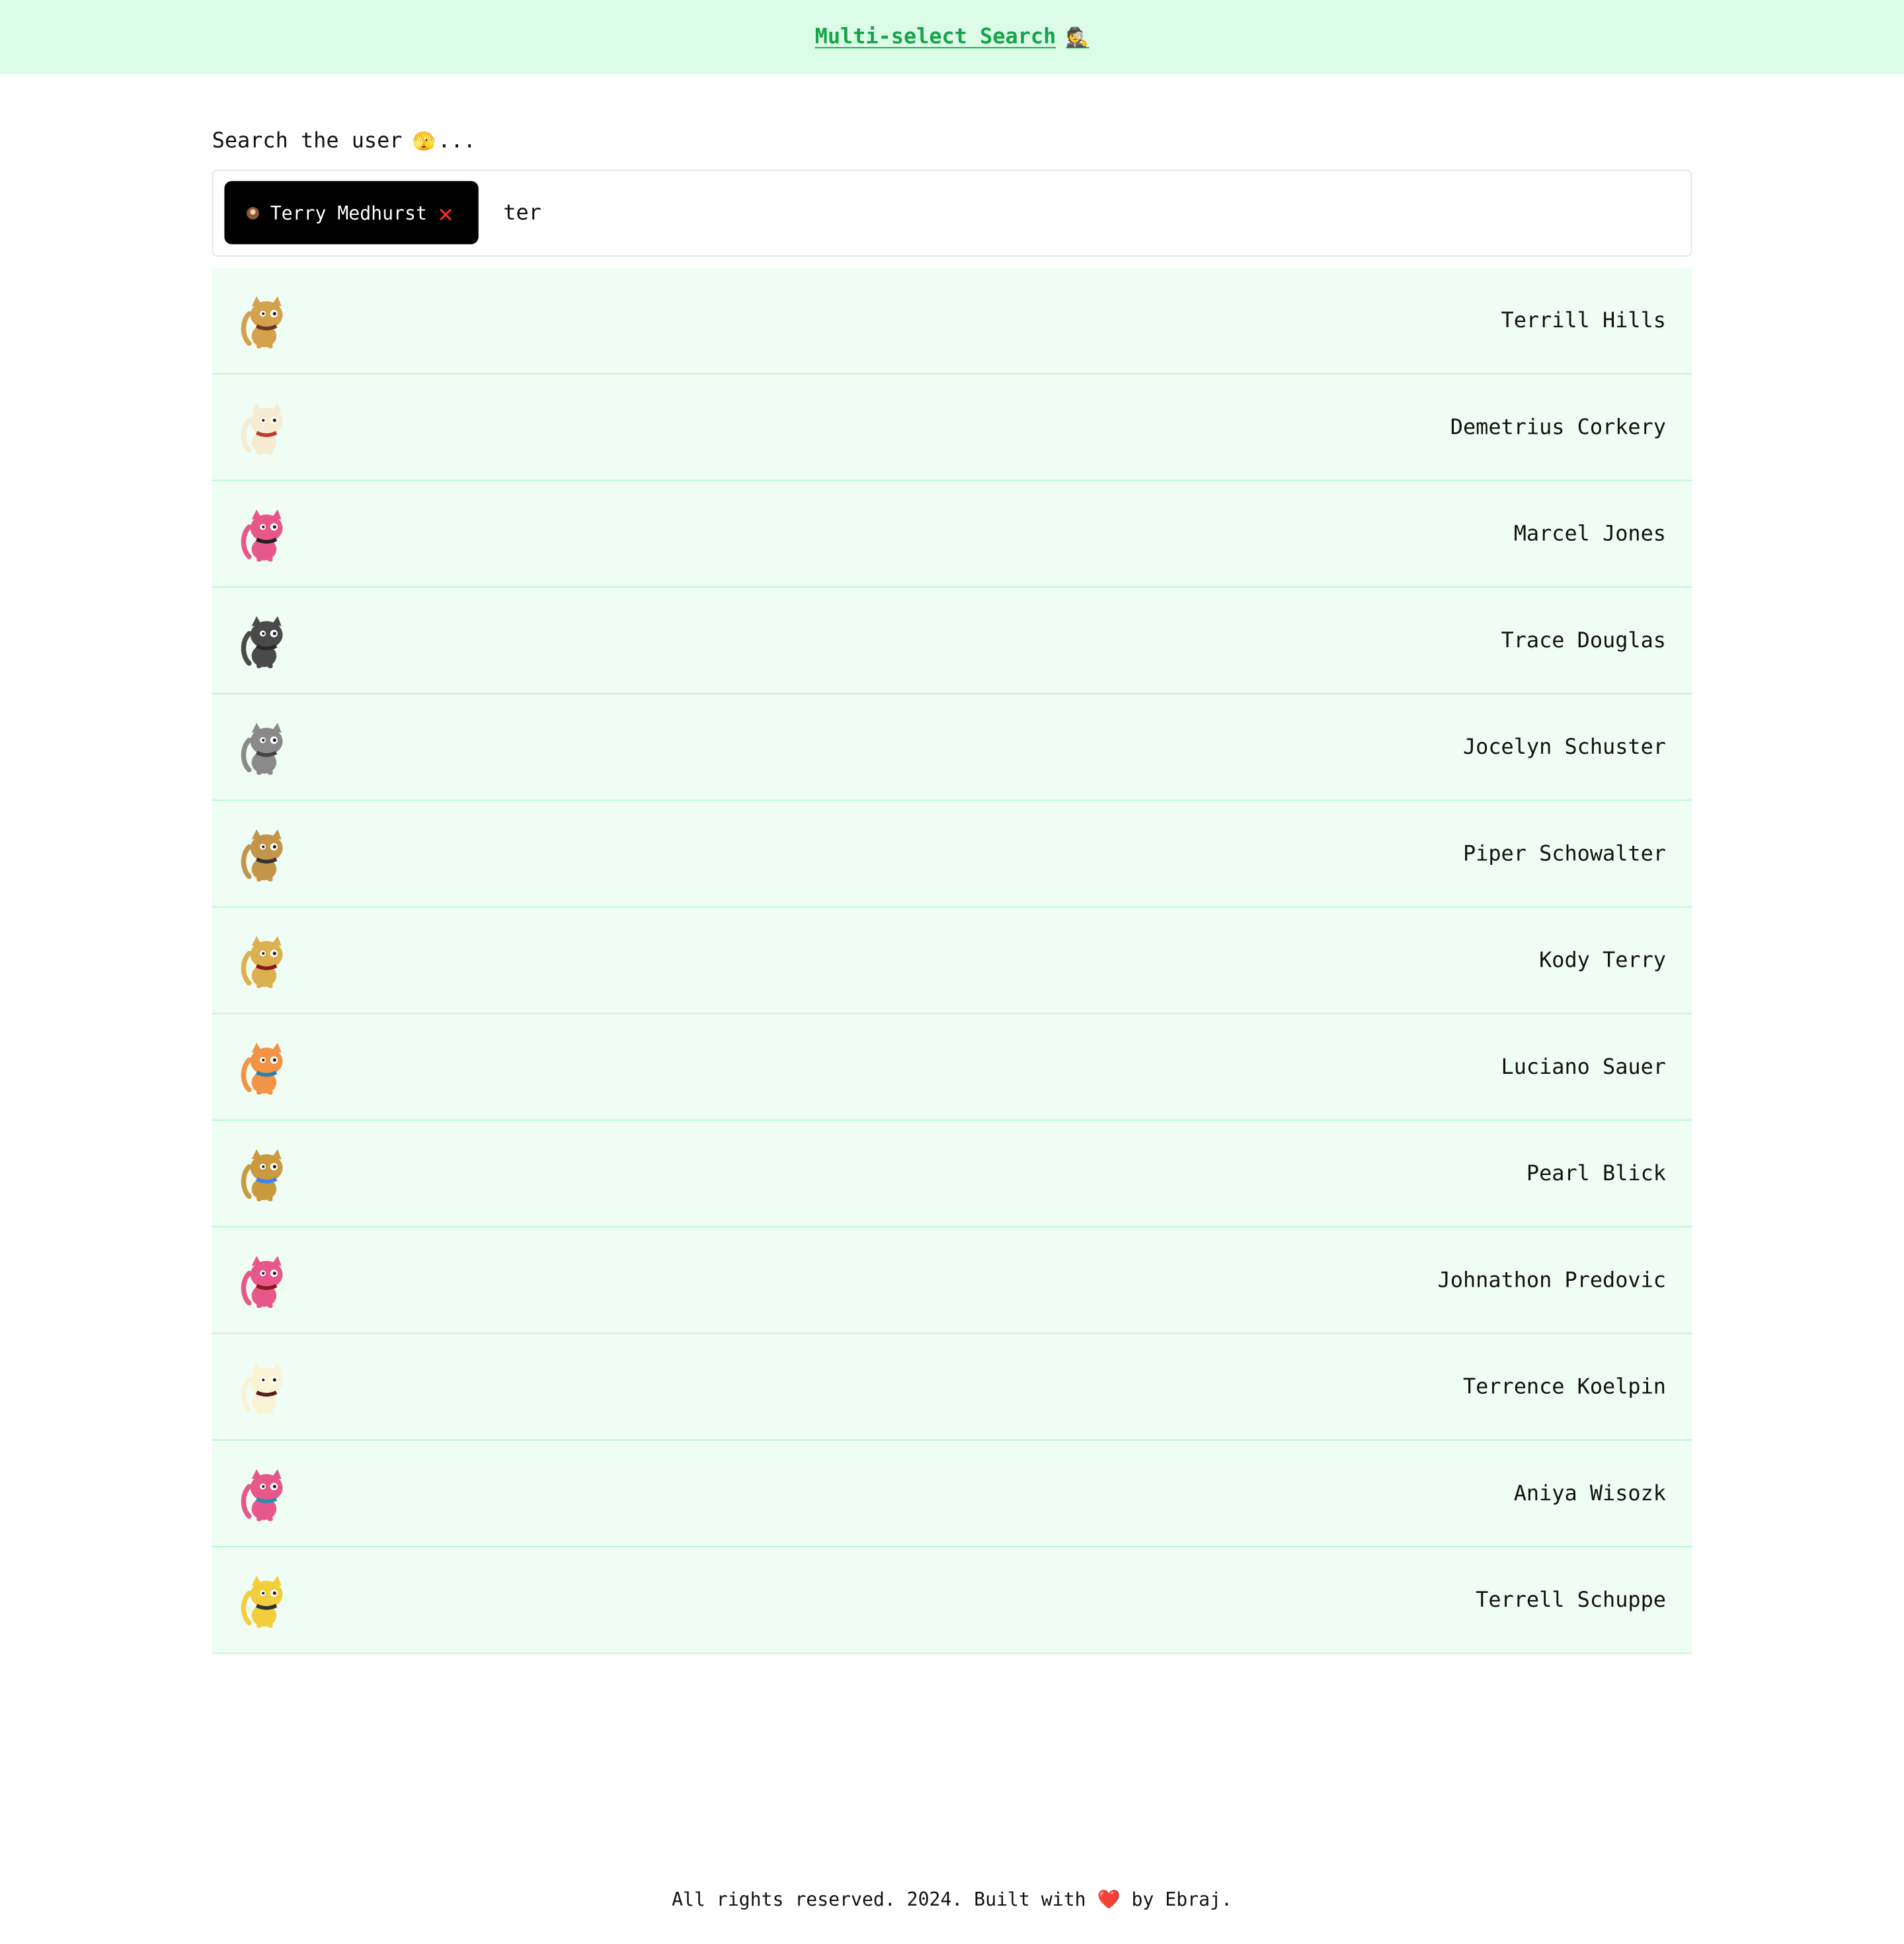 The width and height of the screenshot is (1904, 1944). Describe the element at coordinates (952, 640) in the screenshot. I see `result-row: Trace Douglas` at that location.